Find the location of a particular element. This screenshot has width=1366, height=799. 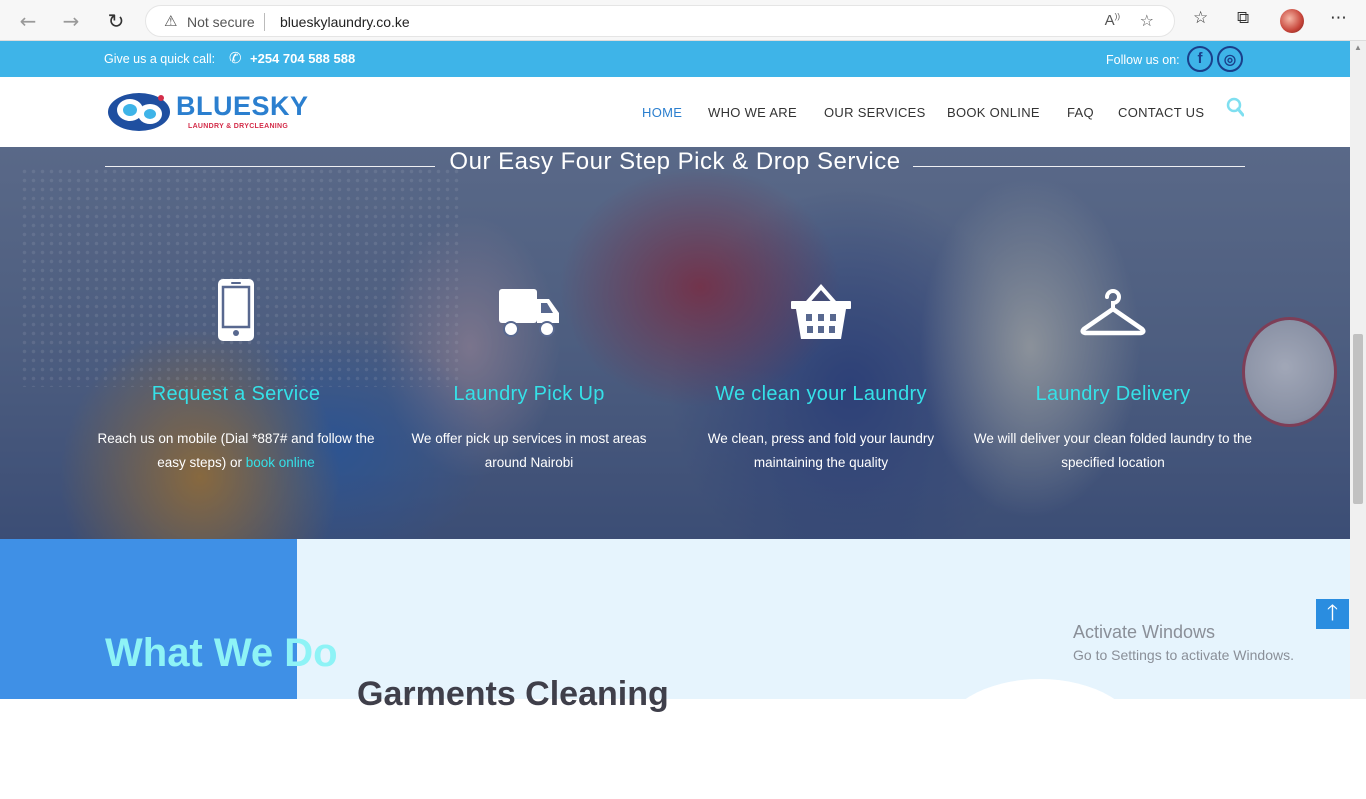

profile-avatar is located at coordinates (1292, 21).